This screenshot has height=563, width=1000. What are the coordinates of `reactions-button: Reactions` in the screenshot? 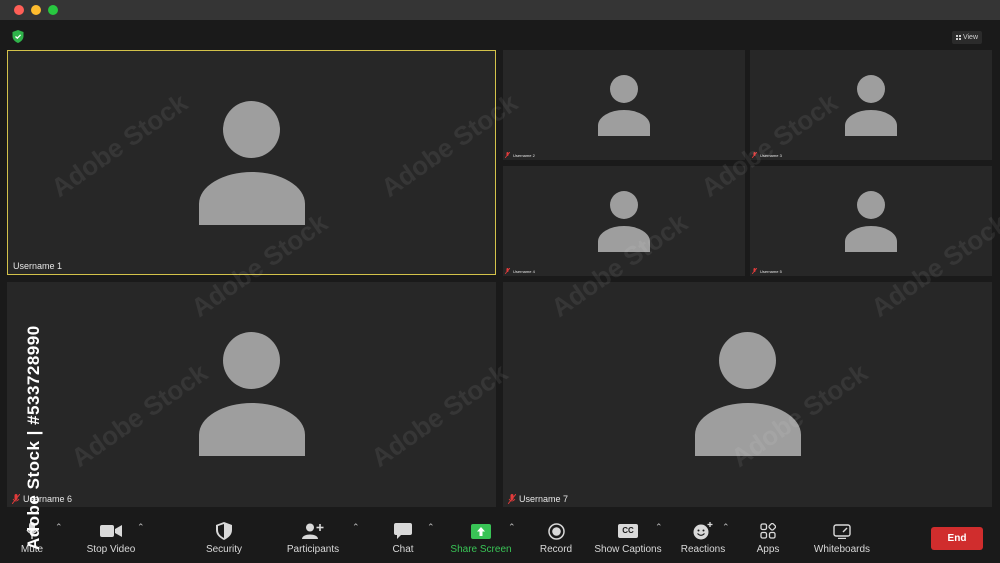 It's located at (703, 538).